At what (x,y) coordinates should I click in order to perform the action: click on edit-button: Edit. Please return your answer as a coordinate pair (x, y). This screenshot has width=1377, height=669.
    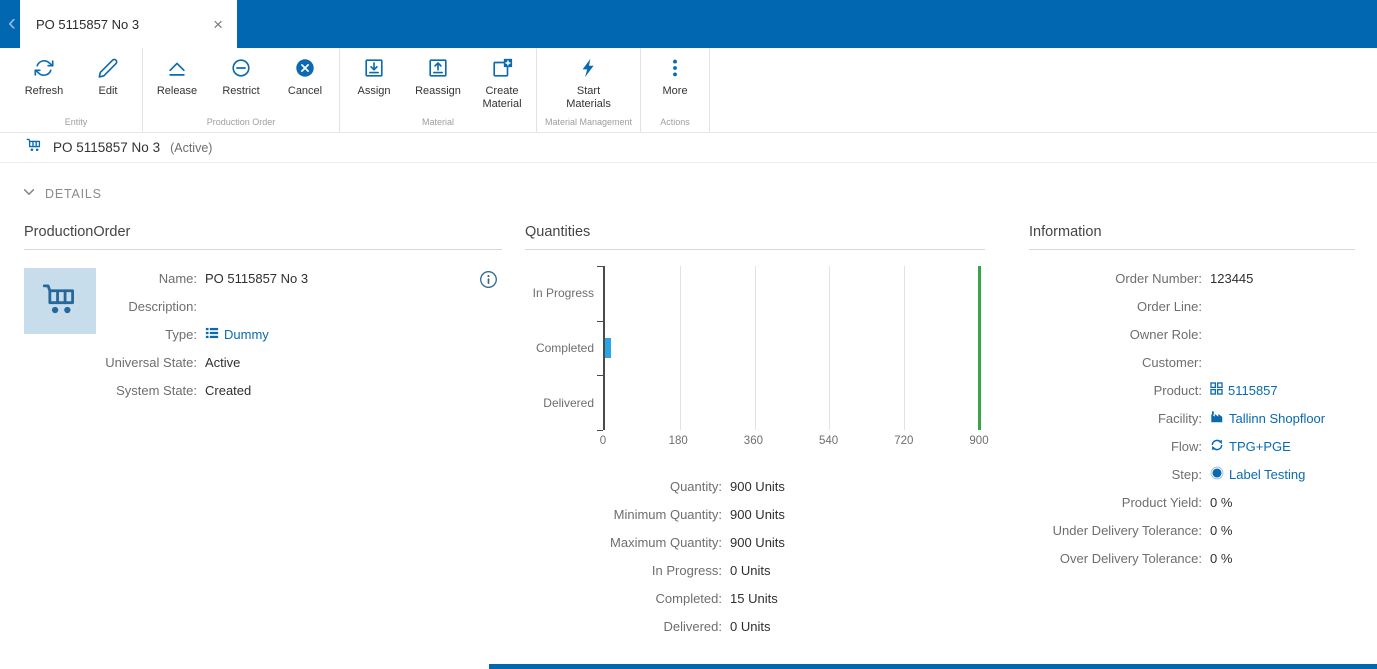
    Looking at the image, I should click on (108, 82).